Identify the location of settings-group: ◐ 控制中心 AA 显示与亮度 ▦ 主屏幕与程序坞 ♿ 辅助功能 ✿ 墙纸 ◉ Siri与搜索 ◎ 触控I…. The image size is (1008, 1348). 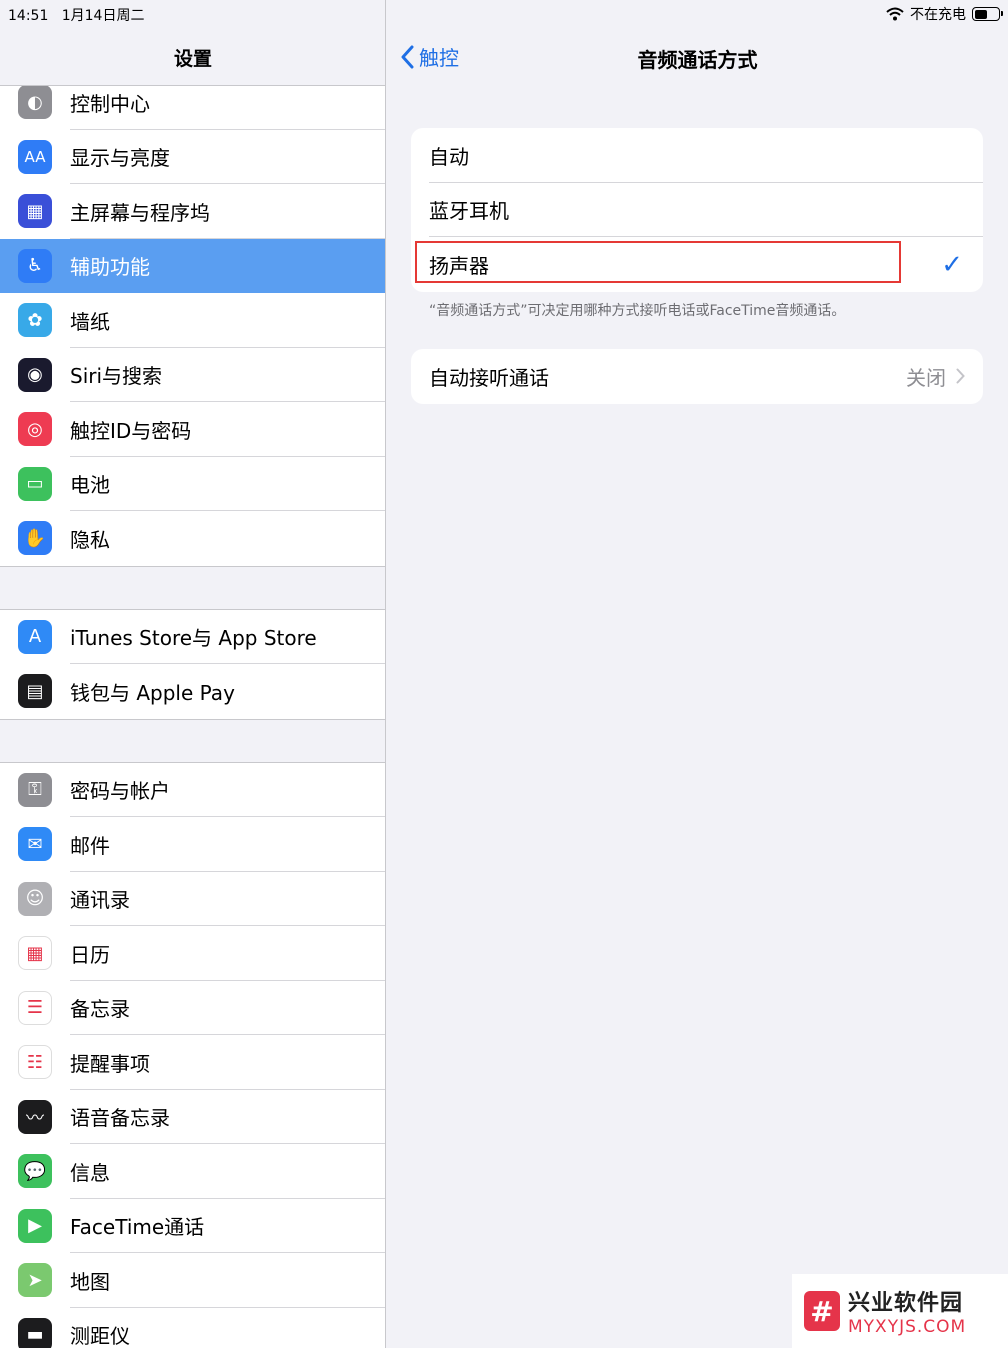
(192, 320).